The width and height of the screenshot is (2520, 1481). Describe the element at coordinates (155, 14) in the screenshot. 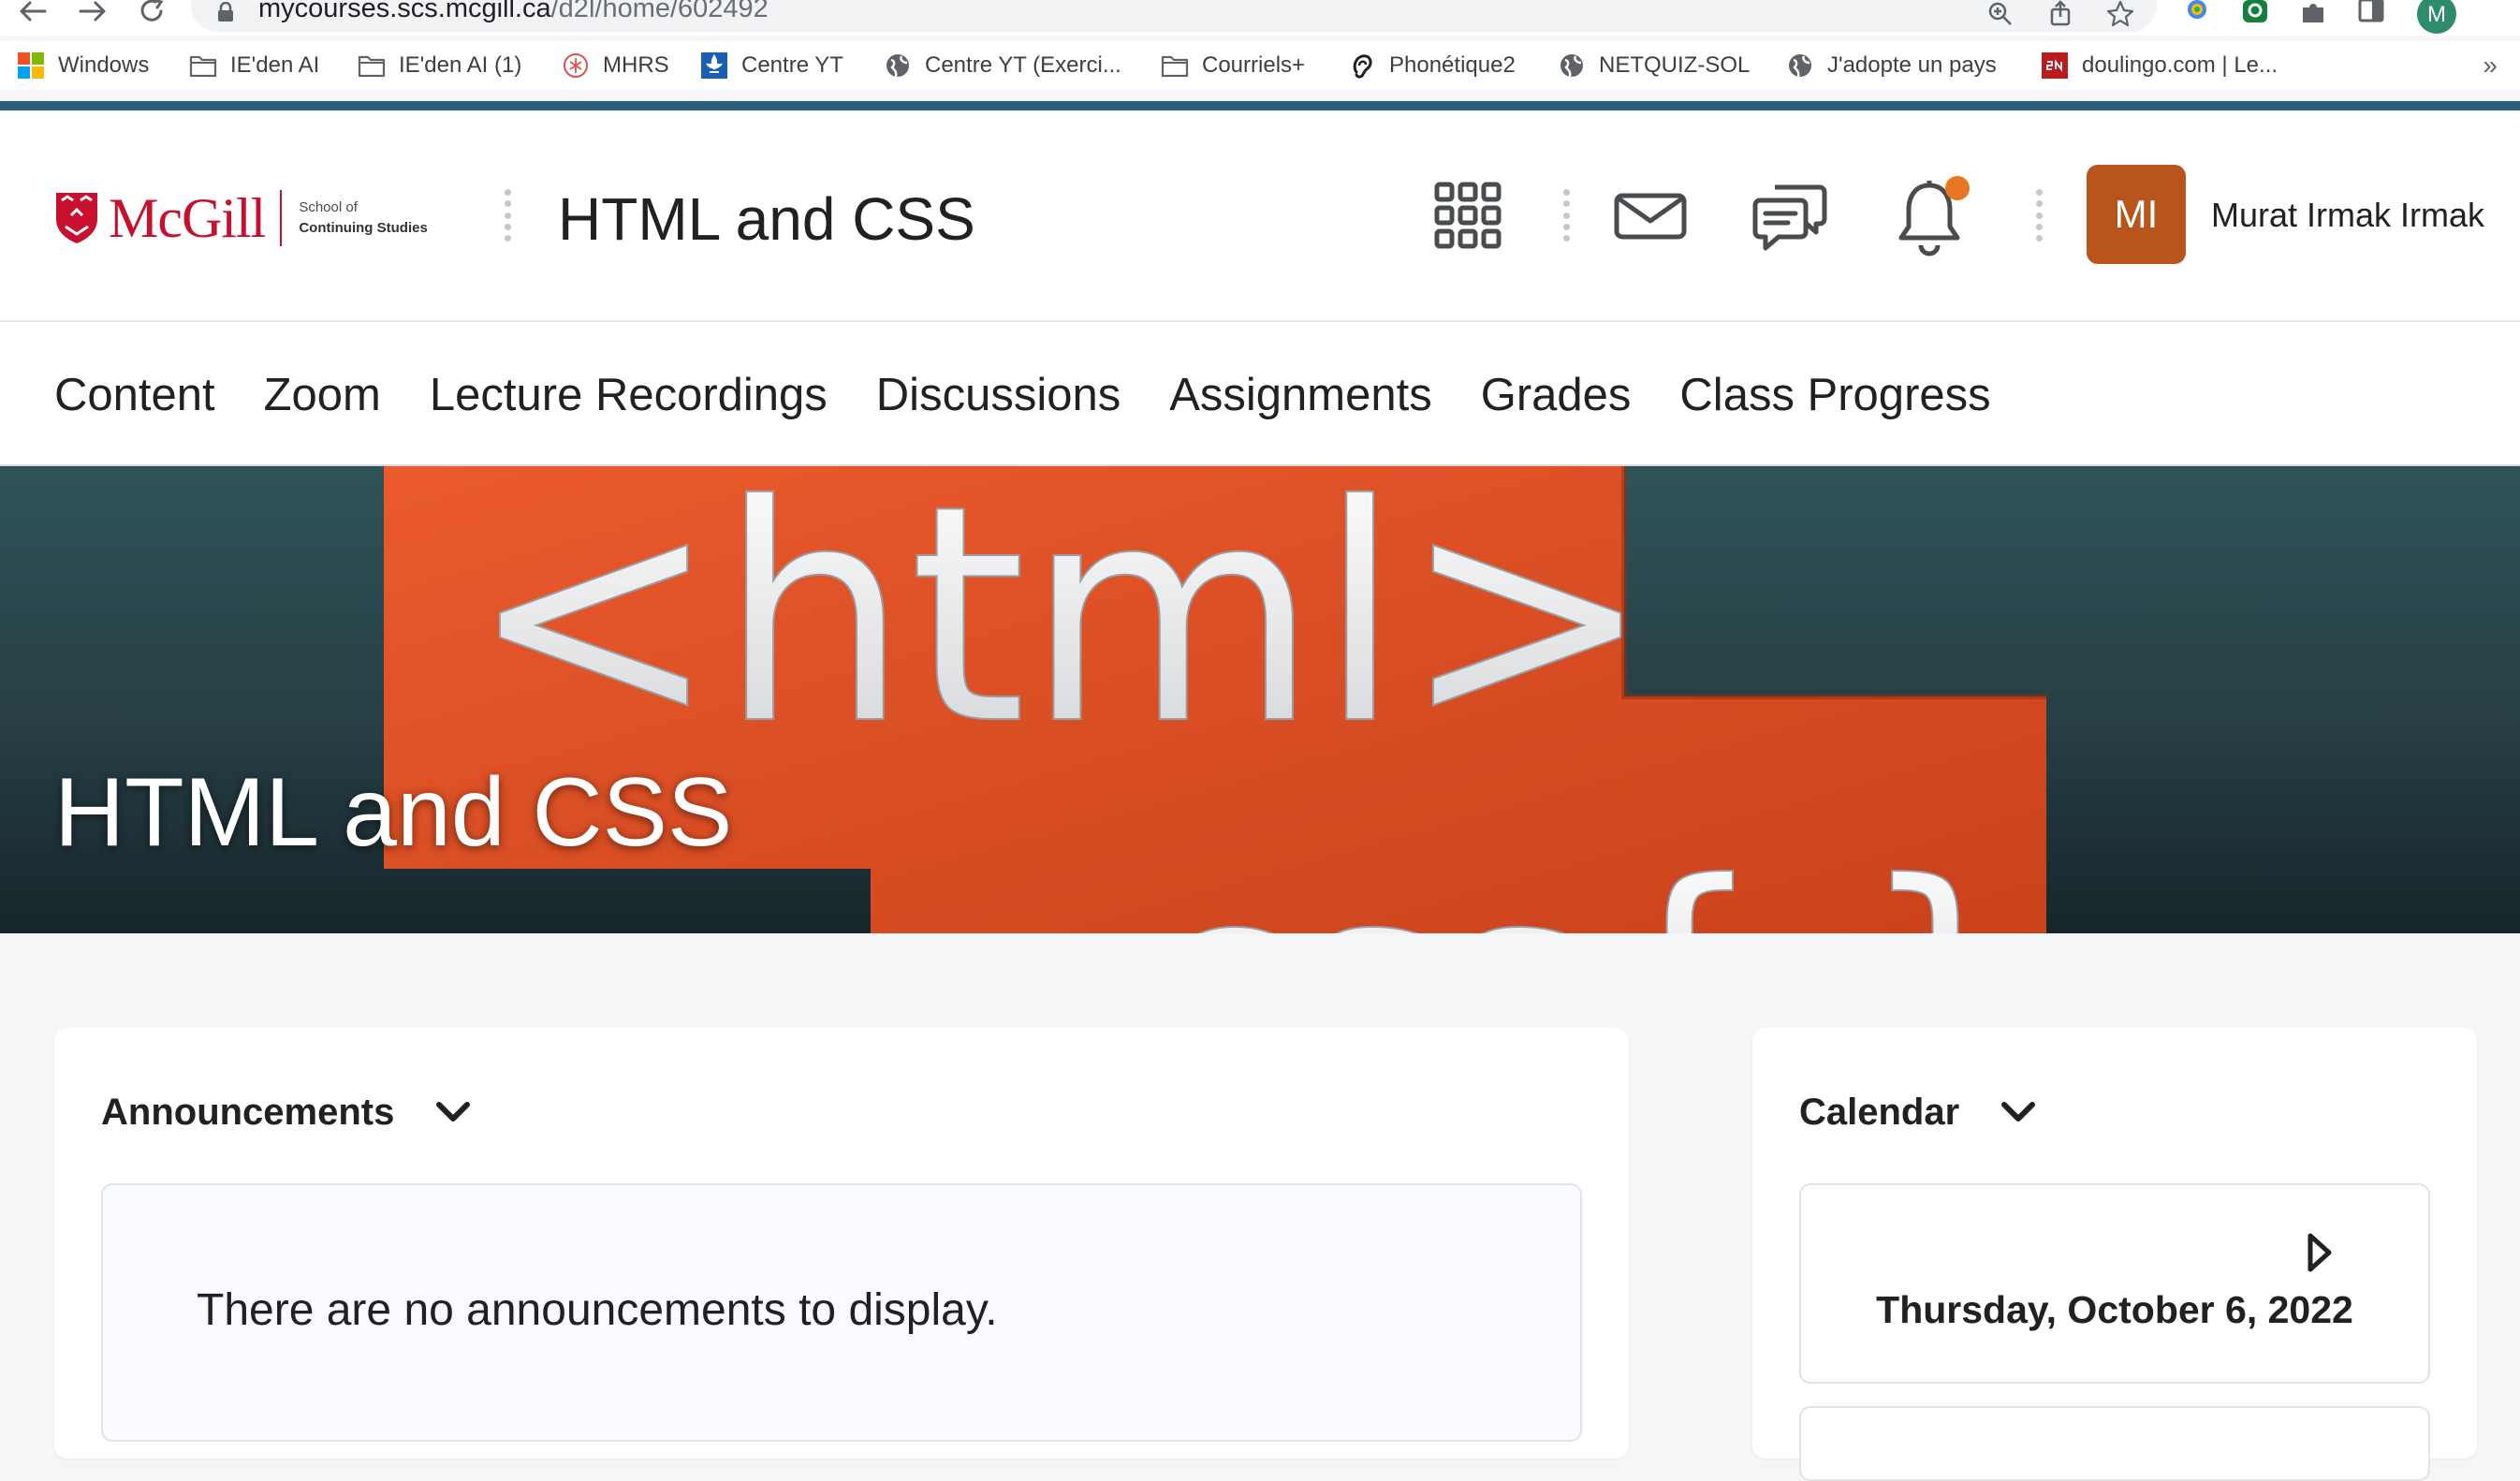

I see `reload-icon` at that location.